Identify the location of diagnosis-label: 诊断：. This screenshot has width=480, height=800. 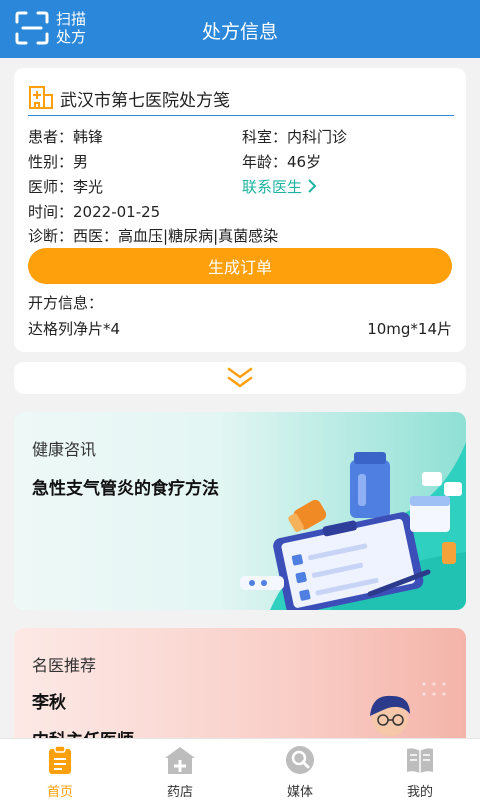
(51, 236).